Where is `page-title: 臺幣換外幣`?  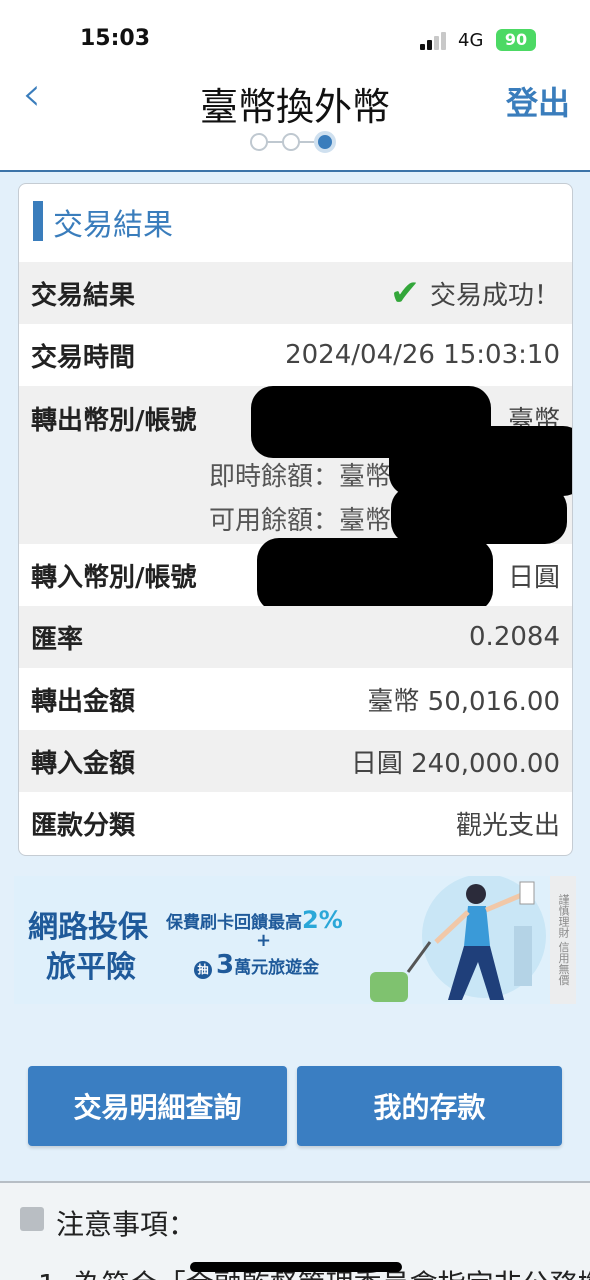 page-title: 臺幣換外幣 is located at coordinates (294, 107).